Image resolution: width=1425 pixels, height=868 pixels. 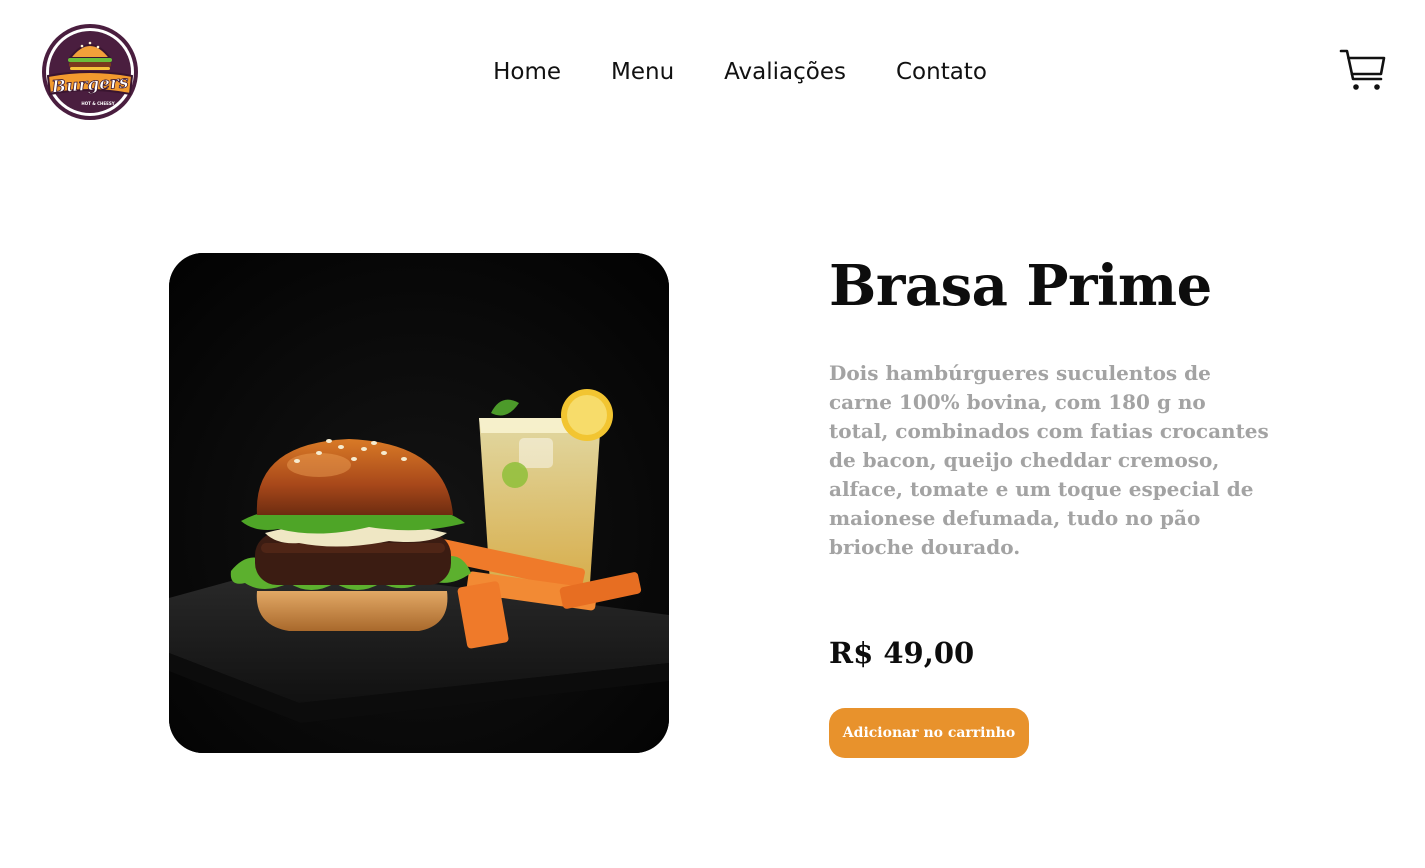 I want to click on nav-contato: Contato, so click(x=941, y=72).